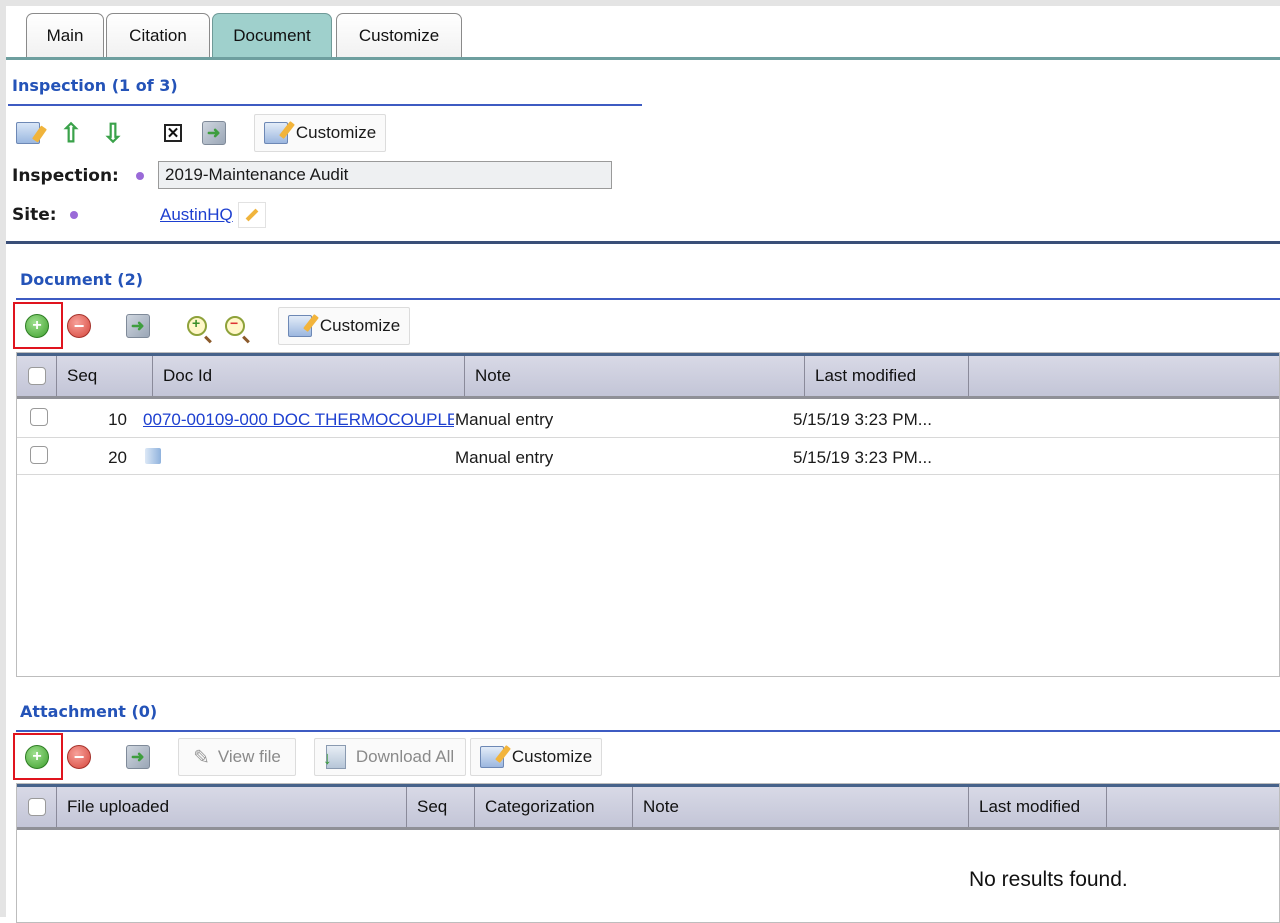 Image resolution: width=1280 pixels, height=923 pixels. Describe the element at coordinates (643, 58) in the screenshot. I see `tab-underline` at that location.